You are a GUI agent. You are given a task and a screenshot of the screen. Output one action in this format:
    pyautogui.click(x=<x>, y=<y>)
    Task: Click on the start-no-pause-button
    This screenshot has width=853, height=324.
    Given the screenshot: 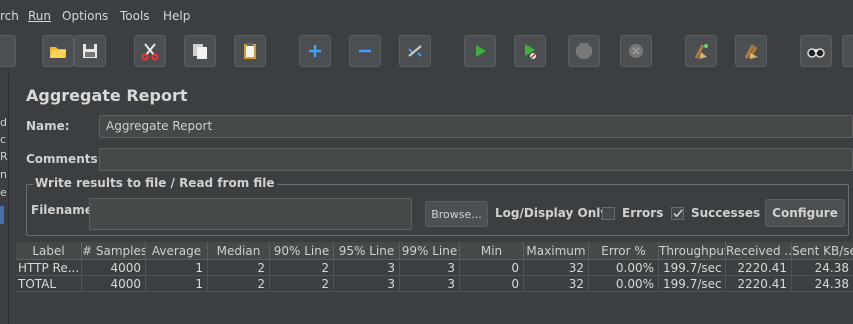 What is the action you would take?
    pyautogui.click(x=530, y=51)
    